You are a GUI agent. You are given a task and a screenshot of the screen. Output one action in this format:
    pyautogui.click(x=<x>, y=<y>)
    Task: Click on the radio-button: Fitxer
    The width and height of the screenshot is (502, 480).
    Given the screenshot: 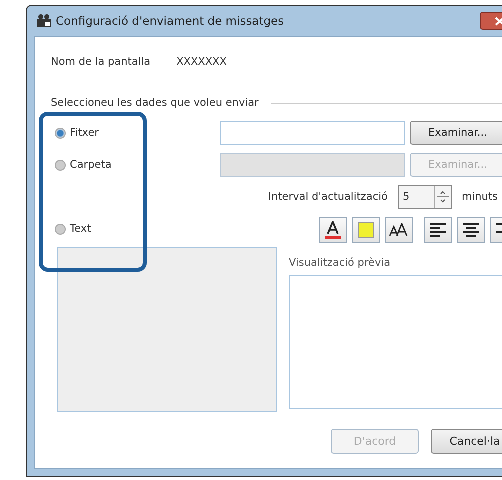 What is the action you would take?
    pyautogui.click(x=135, y=133)
    